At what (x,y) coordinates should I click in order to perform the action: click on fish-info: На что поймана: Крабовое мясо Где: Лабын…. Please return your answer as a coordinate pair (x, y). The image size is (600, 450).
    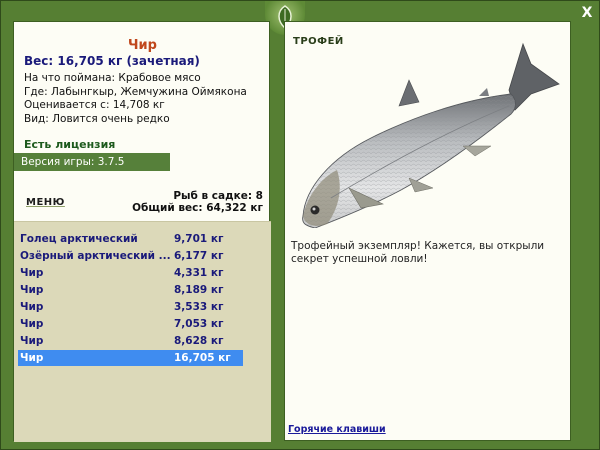
    Looking at the image, I should click on (135, 99).